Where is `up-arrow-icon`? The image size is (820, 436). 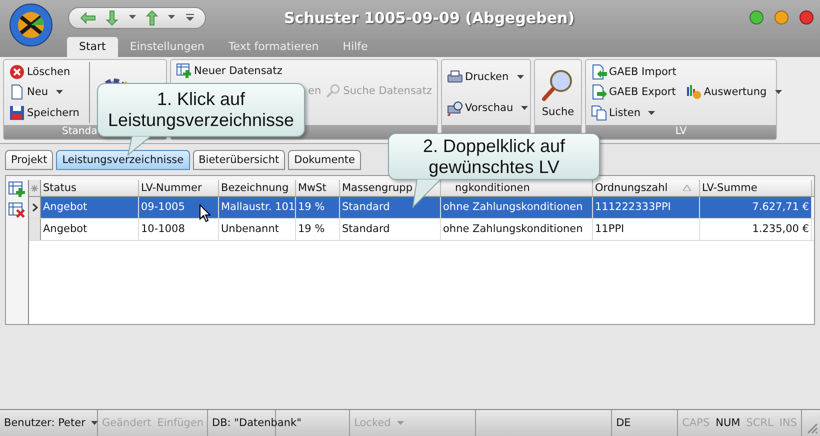
up-arrow-icon is located at coordinates (152, 18).